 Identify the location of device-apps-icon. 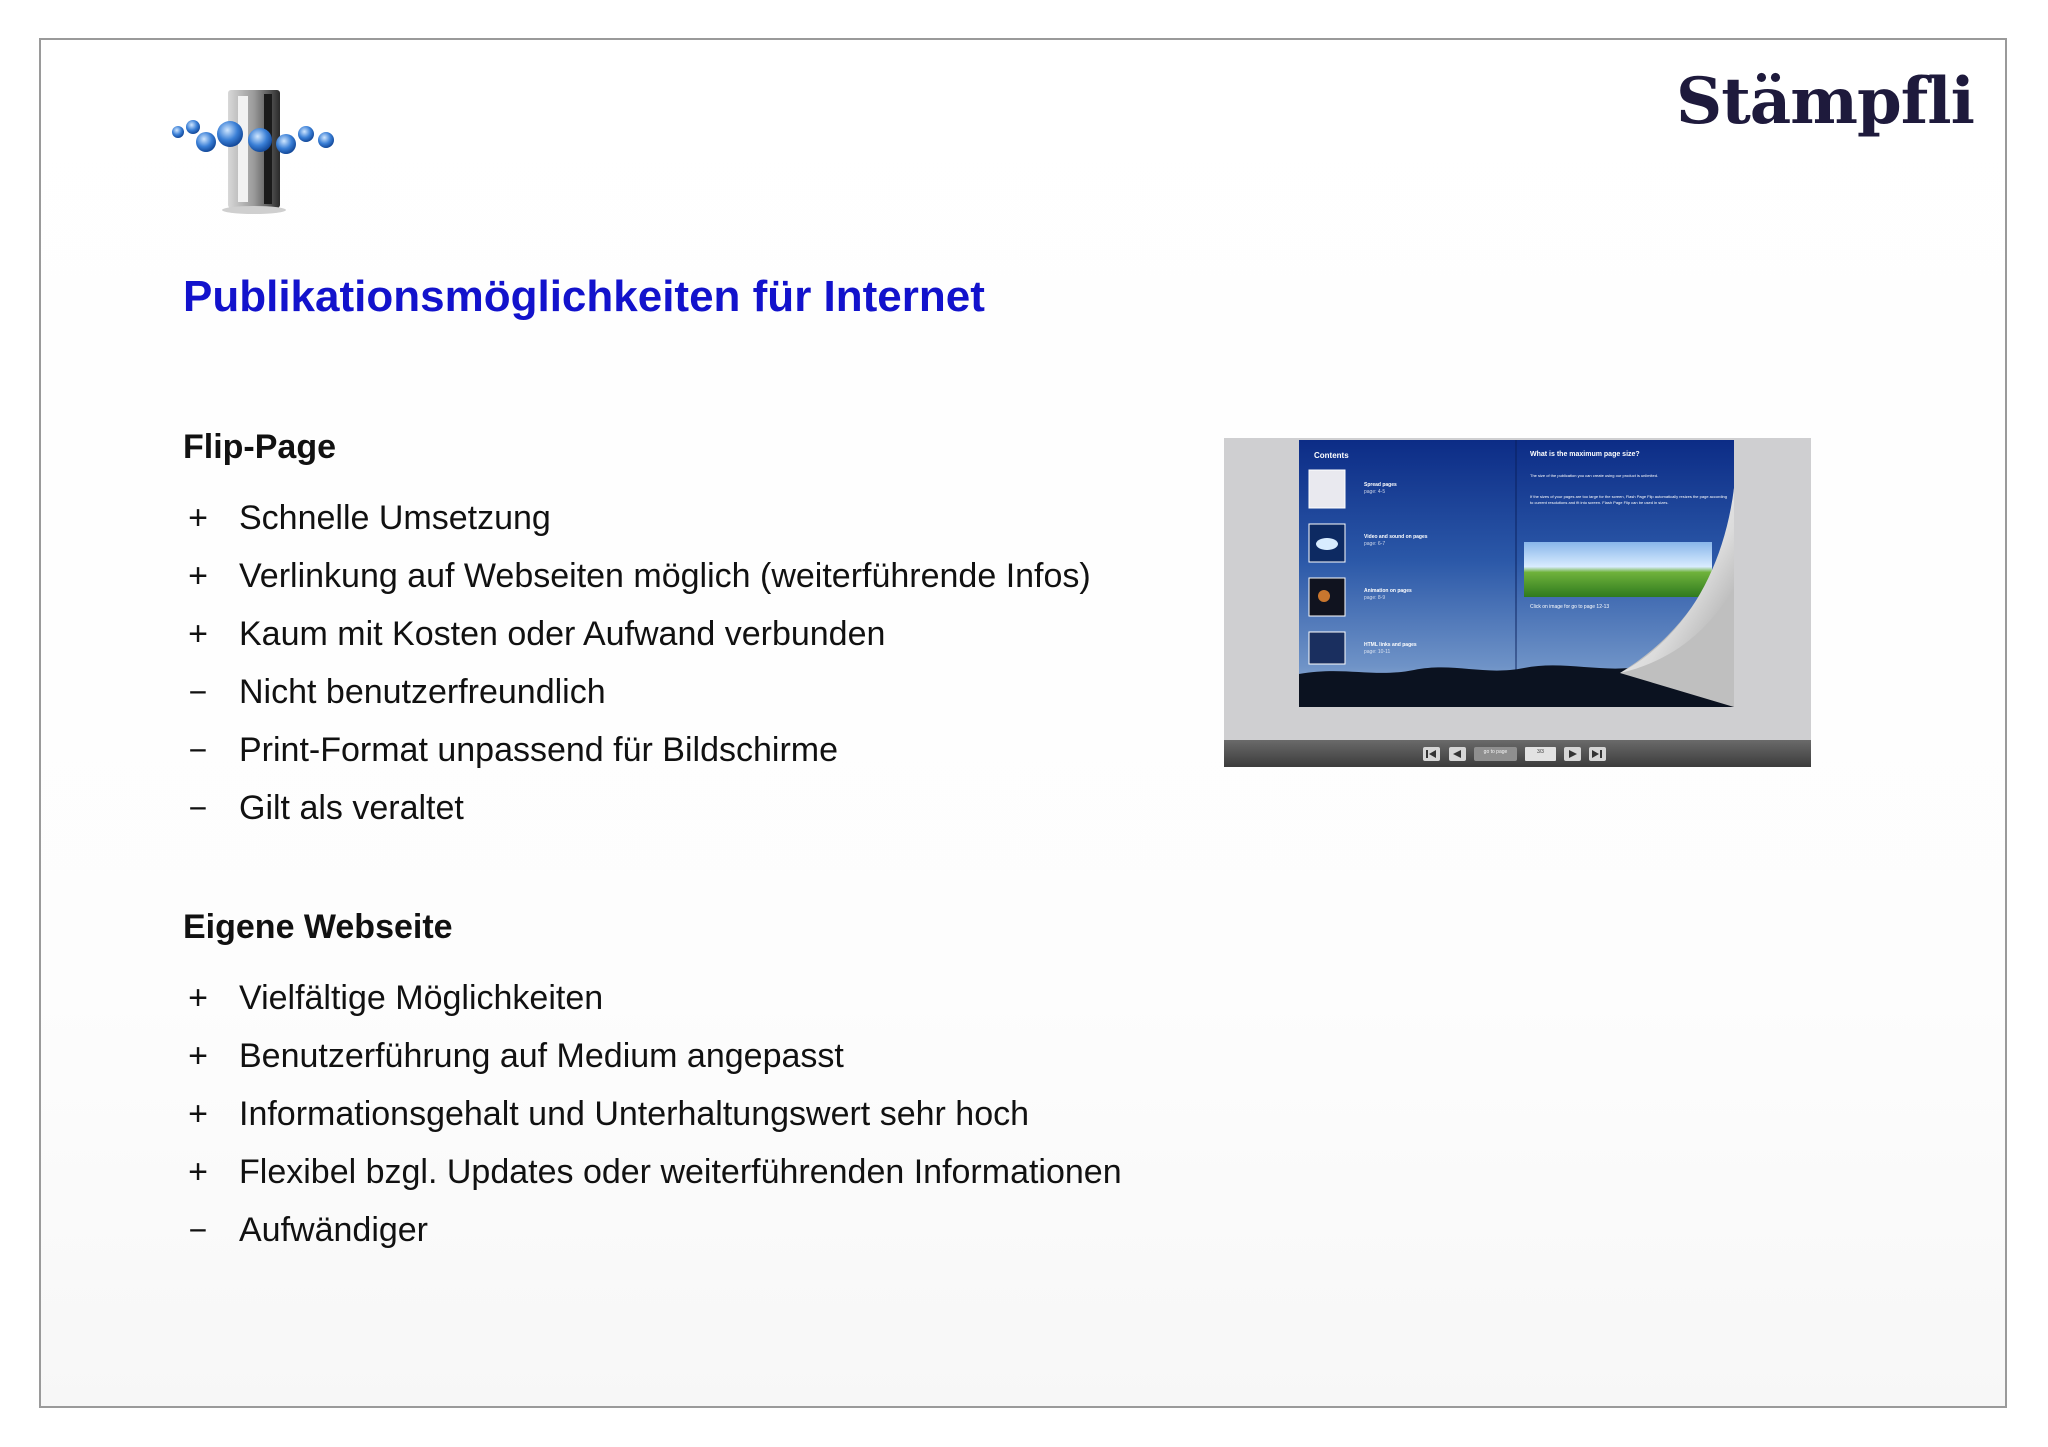
(253, 152).